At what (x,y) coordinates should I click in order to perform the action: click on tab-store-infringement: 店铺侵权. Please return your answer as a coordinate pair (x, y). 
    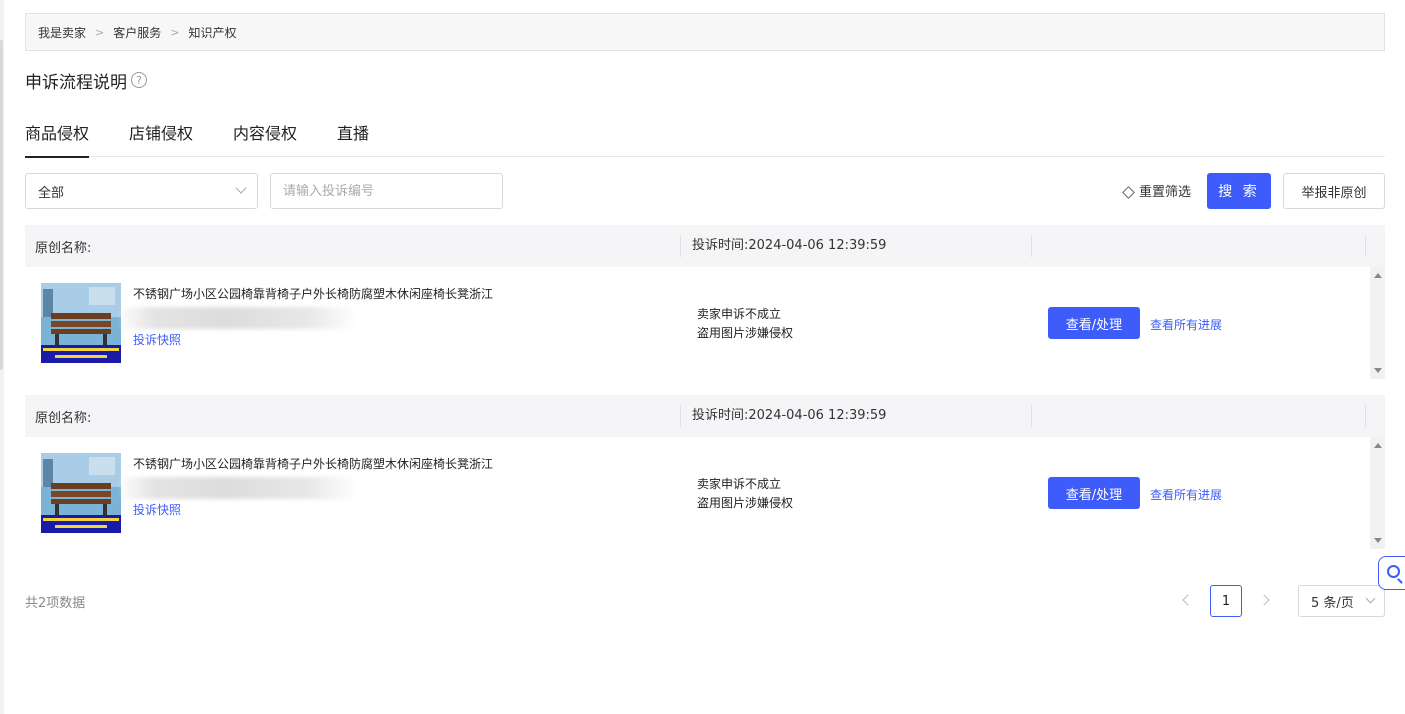
    Looking at the image, I should click on (161, 138).